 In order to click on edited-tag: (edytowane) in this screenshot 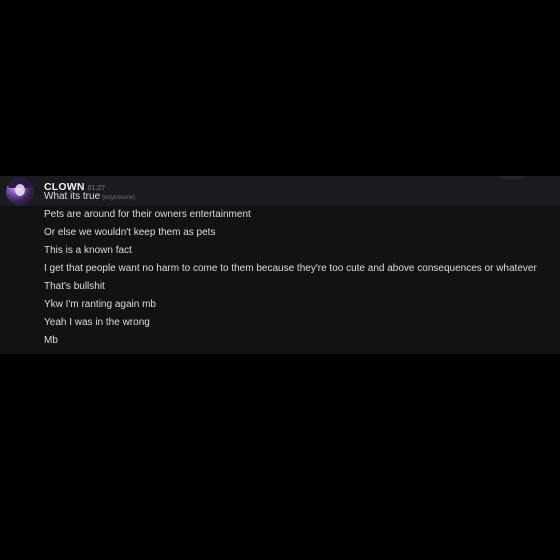, I will do `click(119, 198)`.